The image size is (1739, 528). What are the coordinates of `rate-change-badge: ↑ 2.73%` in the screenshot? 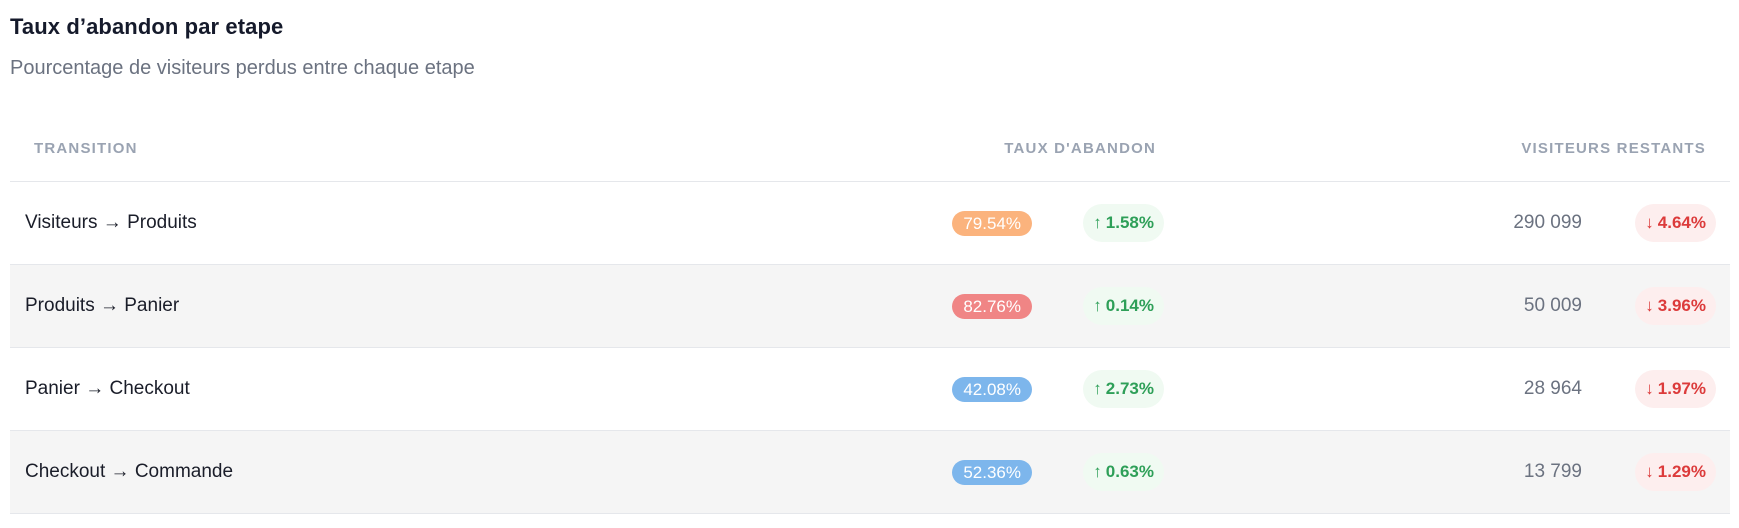 It's located at (1123, 389).